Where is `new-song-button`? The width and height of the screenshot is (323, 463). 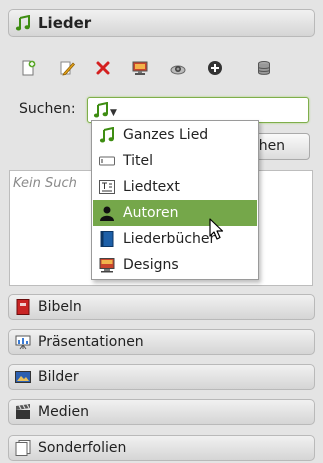
new-song-button is located at coordinates (28, 68).